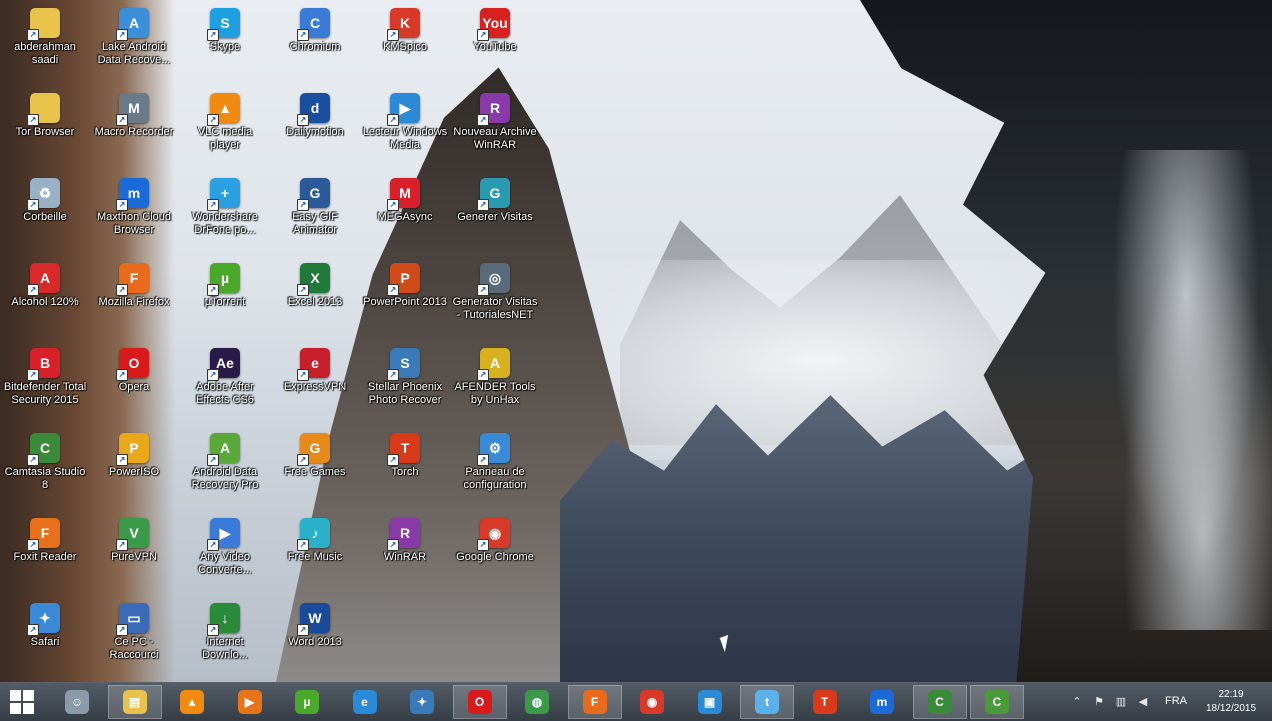 This screenshot has width=1272, height=721. Describe the element at coordinates (405, 127) in the screenshot. I see `desktop-shortcut: ▶ ↗ Lecteur Windows Media` at that location.